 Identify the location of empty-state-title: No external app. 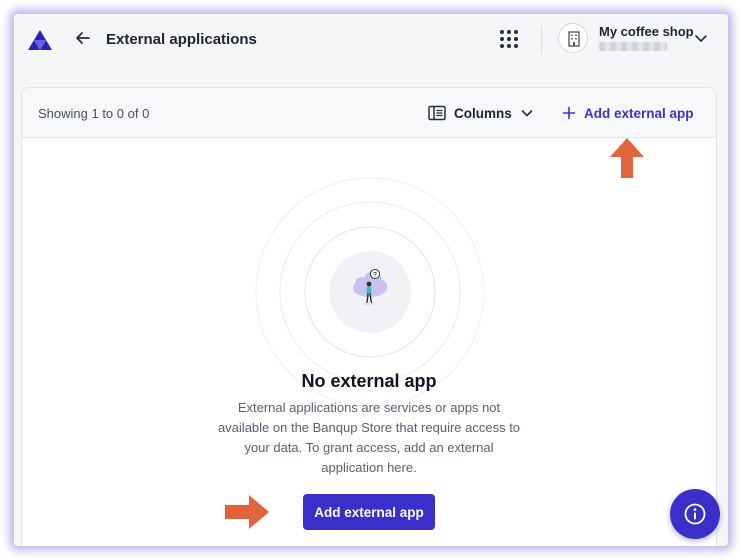
(369, 381).